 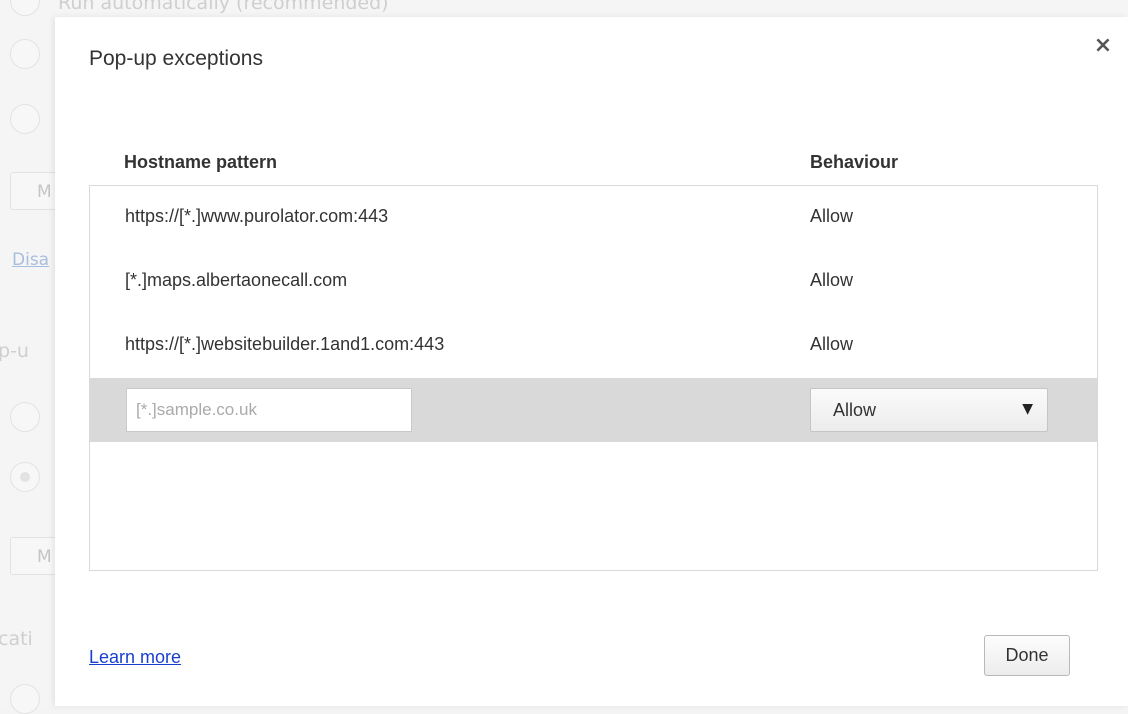 I want to click on chevron-down-icon: ▼, so click(x=1027, y=409).